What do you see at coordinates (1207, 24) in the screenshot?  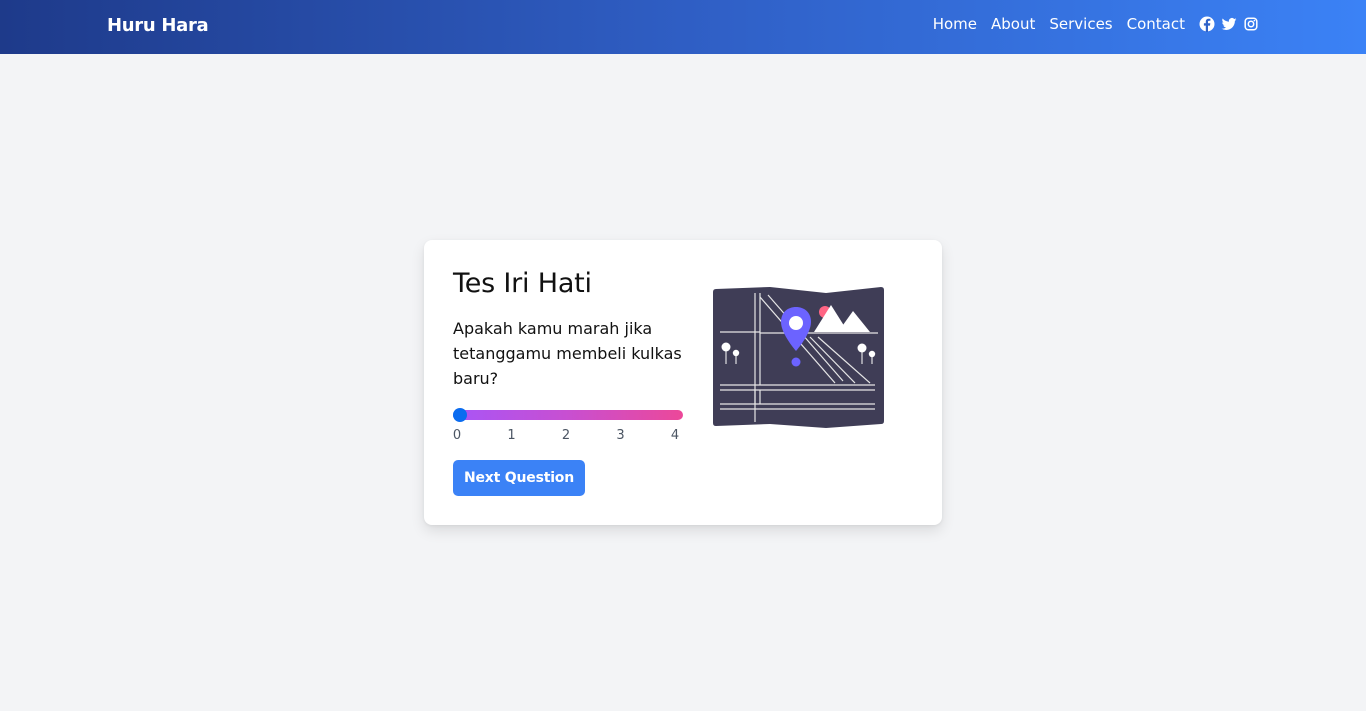 I see `facebook-icon` at bounding box center [1207, 24].